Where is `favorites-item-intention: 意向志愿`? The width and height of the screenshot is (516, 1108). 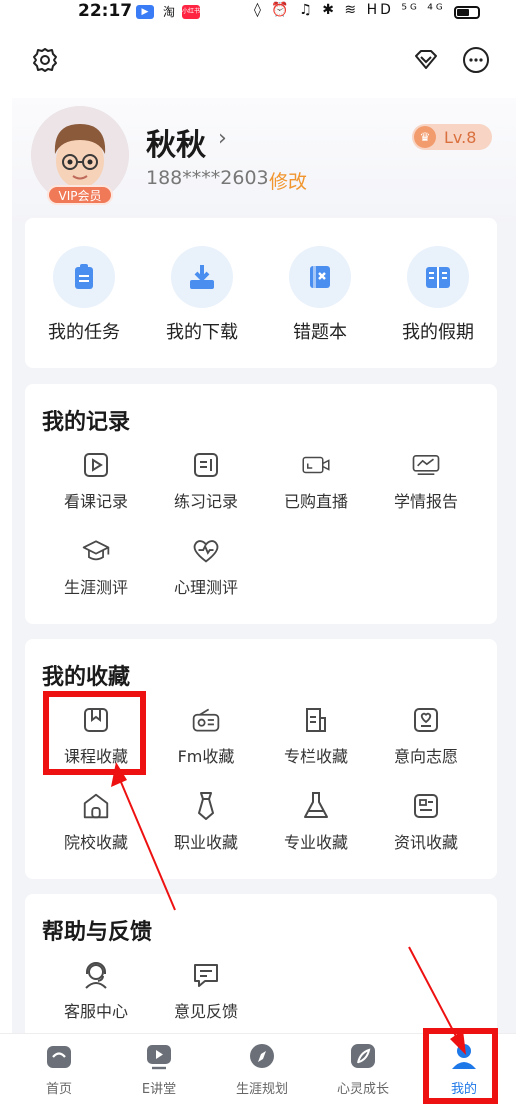
favorites-item-intention: 意向志愿 is located at coordinates (426, 736).